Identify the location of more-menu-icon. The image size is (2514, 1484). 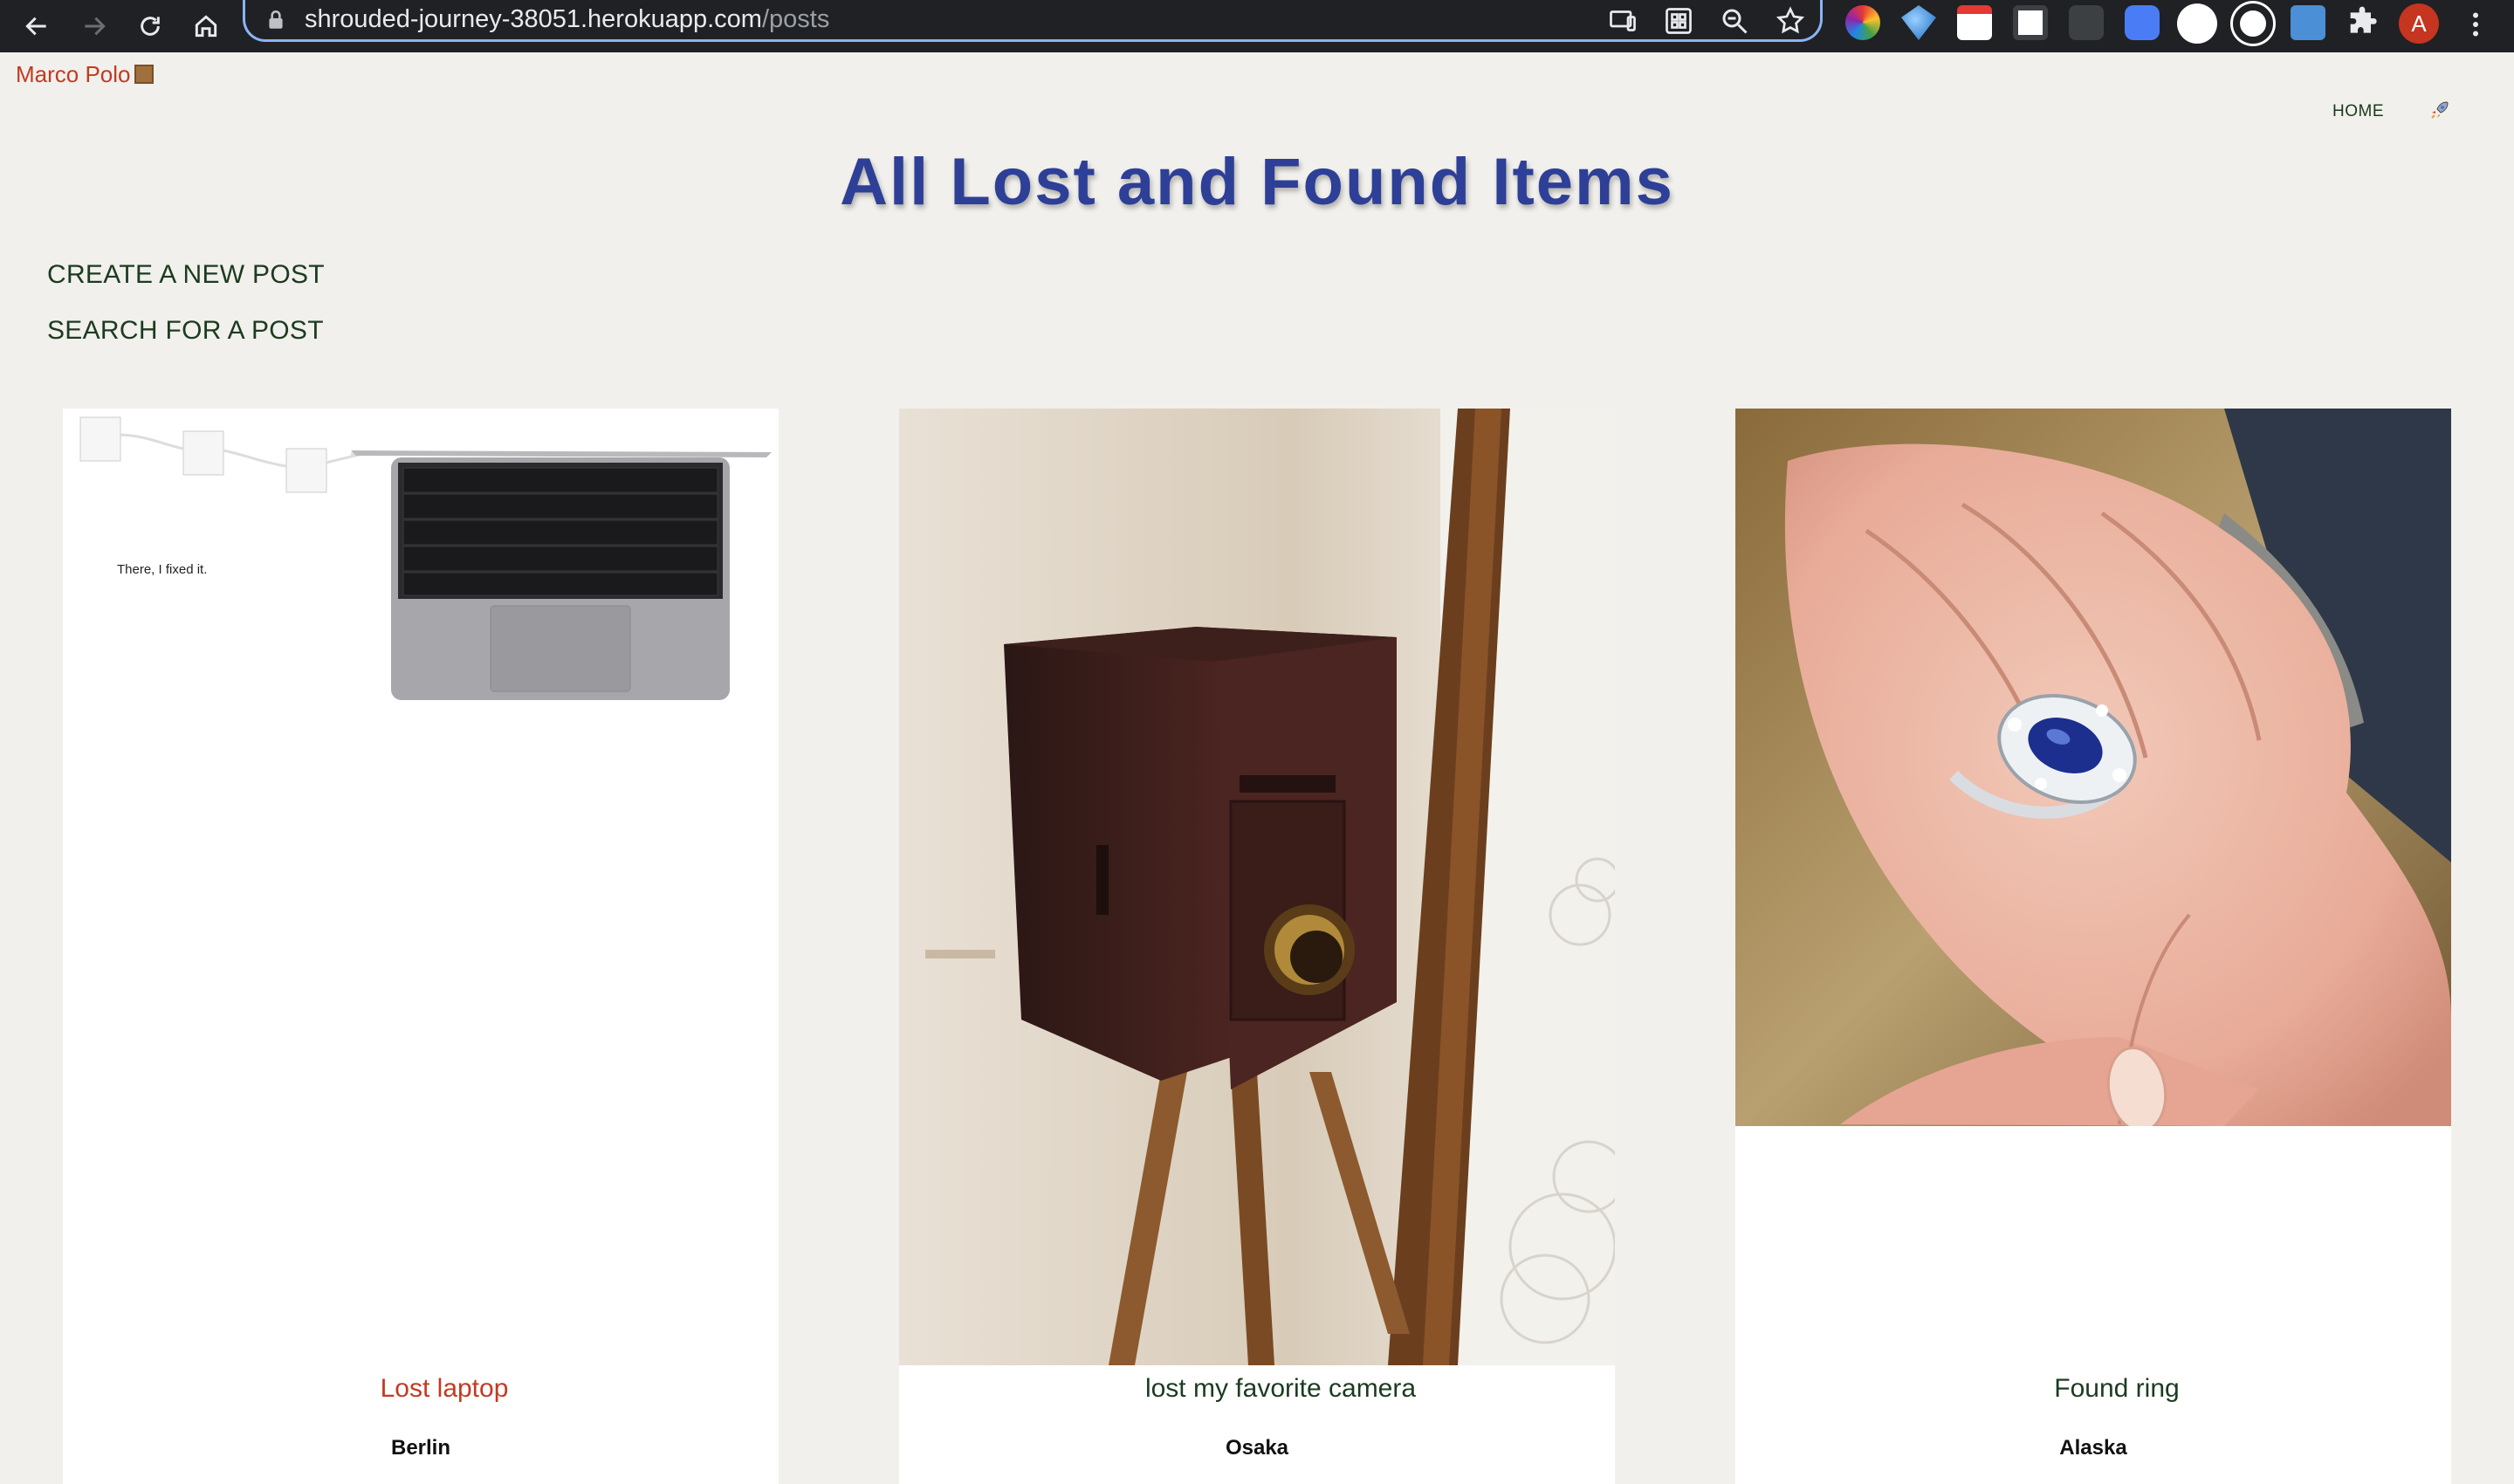
(2476, 24).